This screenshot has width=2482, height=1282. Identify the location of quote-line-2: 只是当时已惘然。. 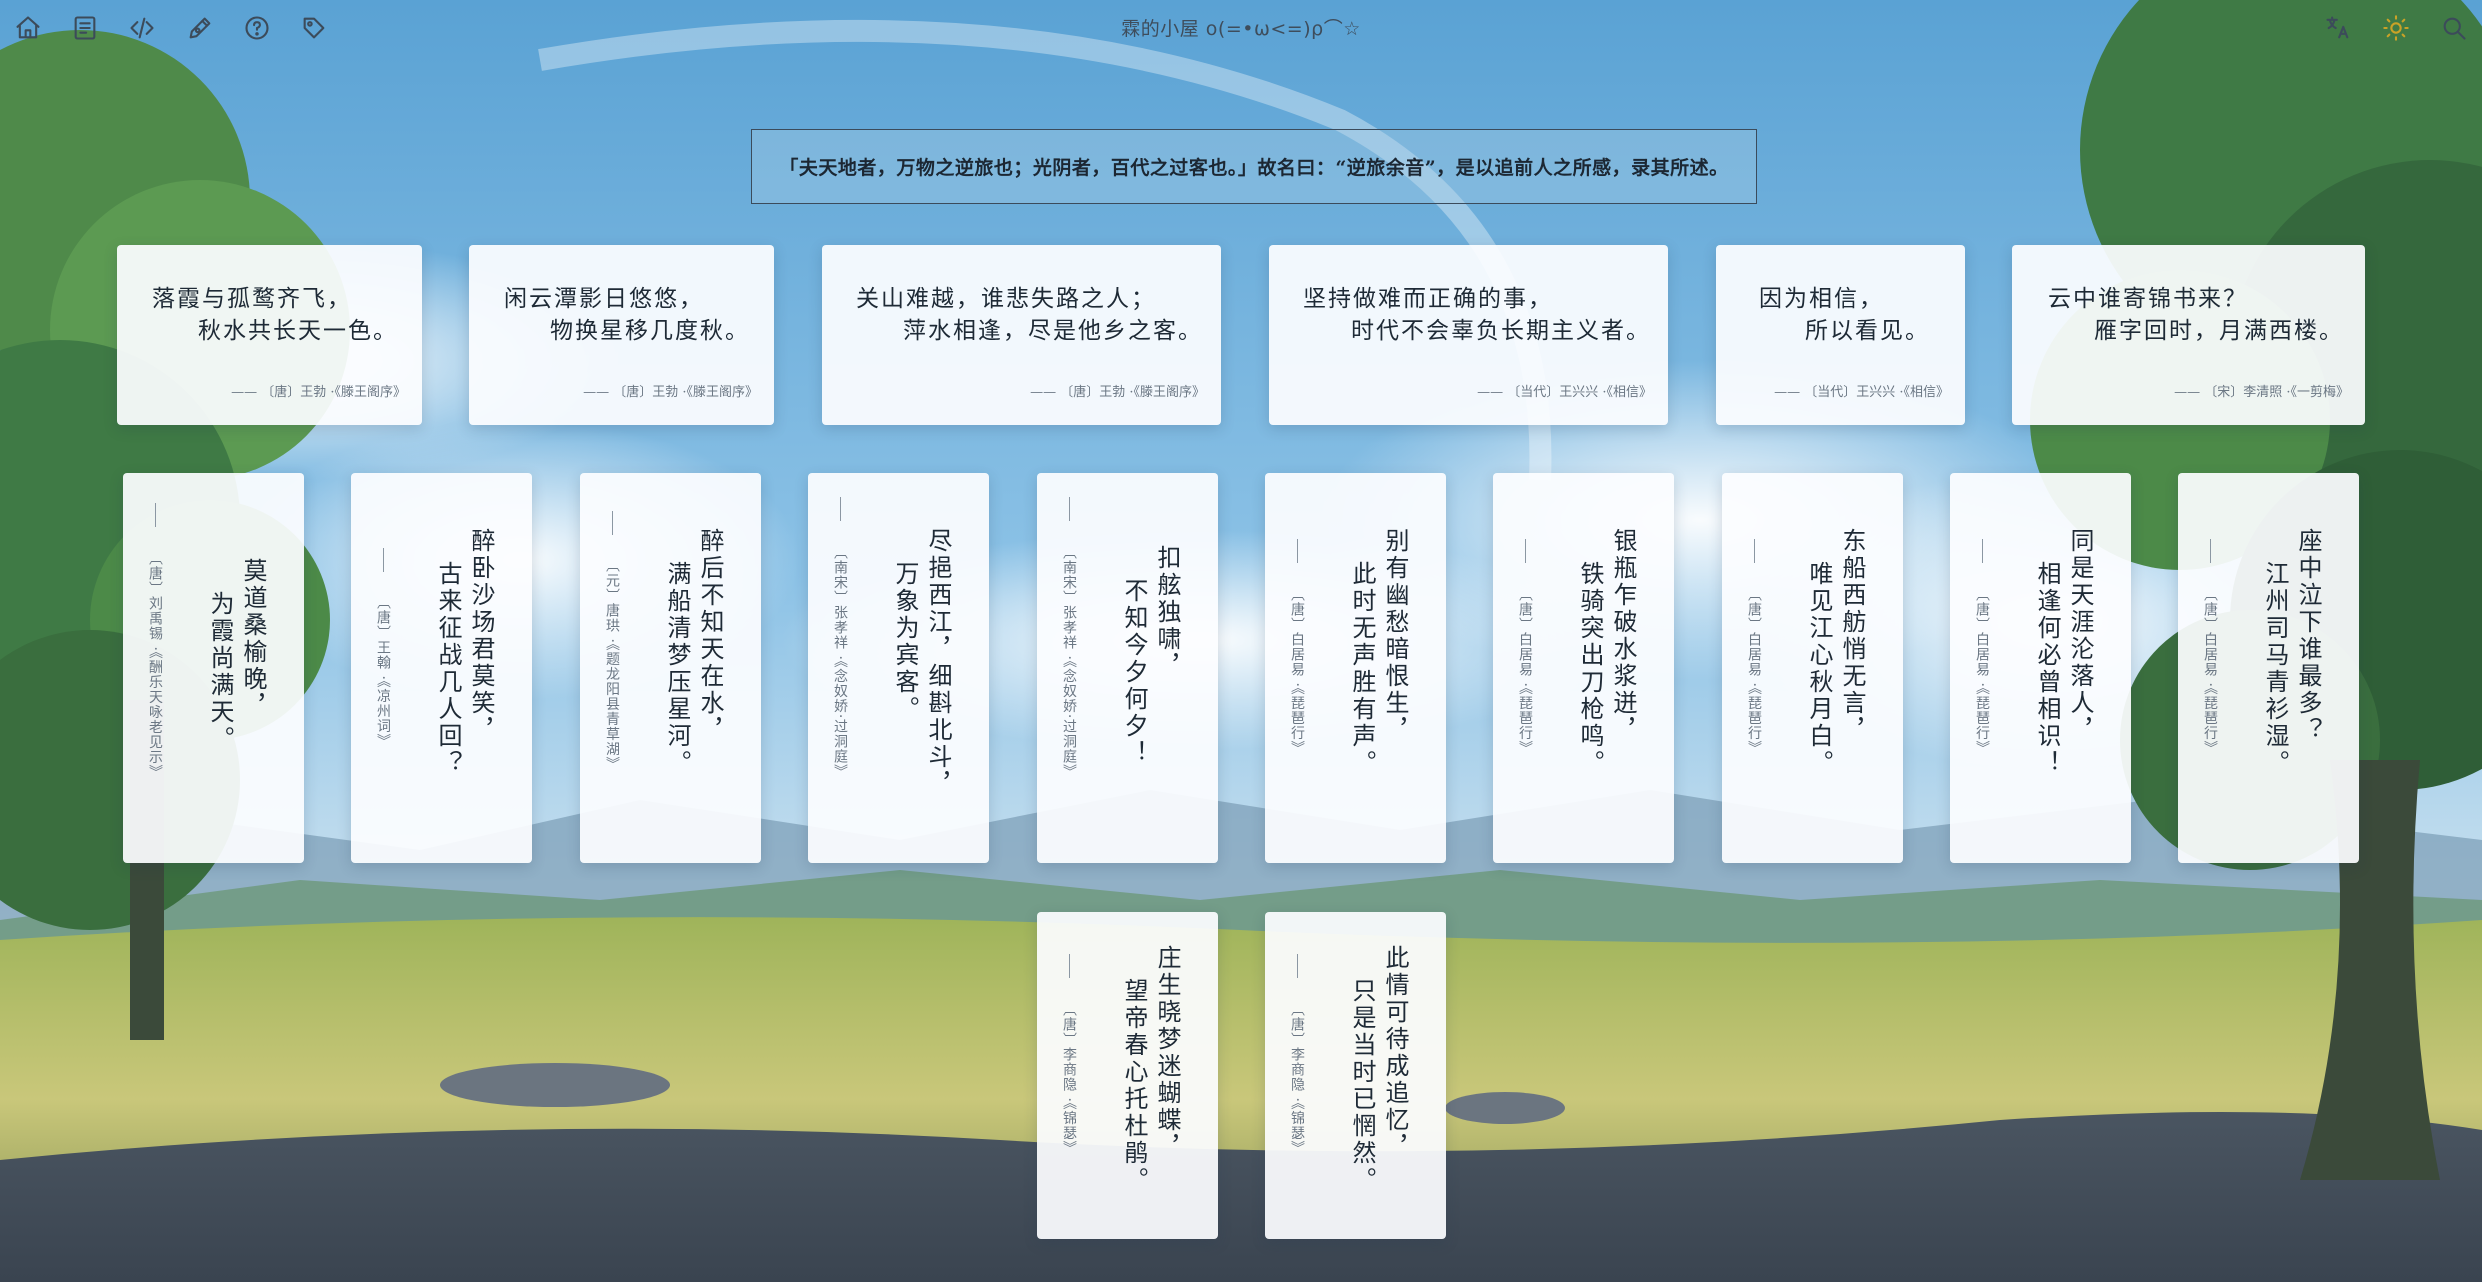
(1362, 1086).